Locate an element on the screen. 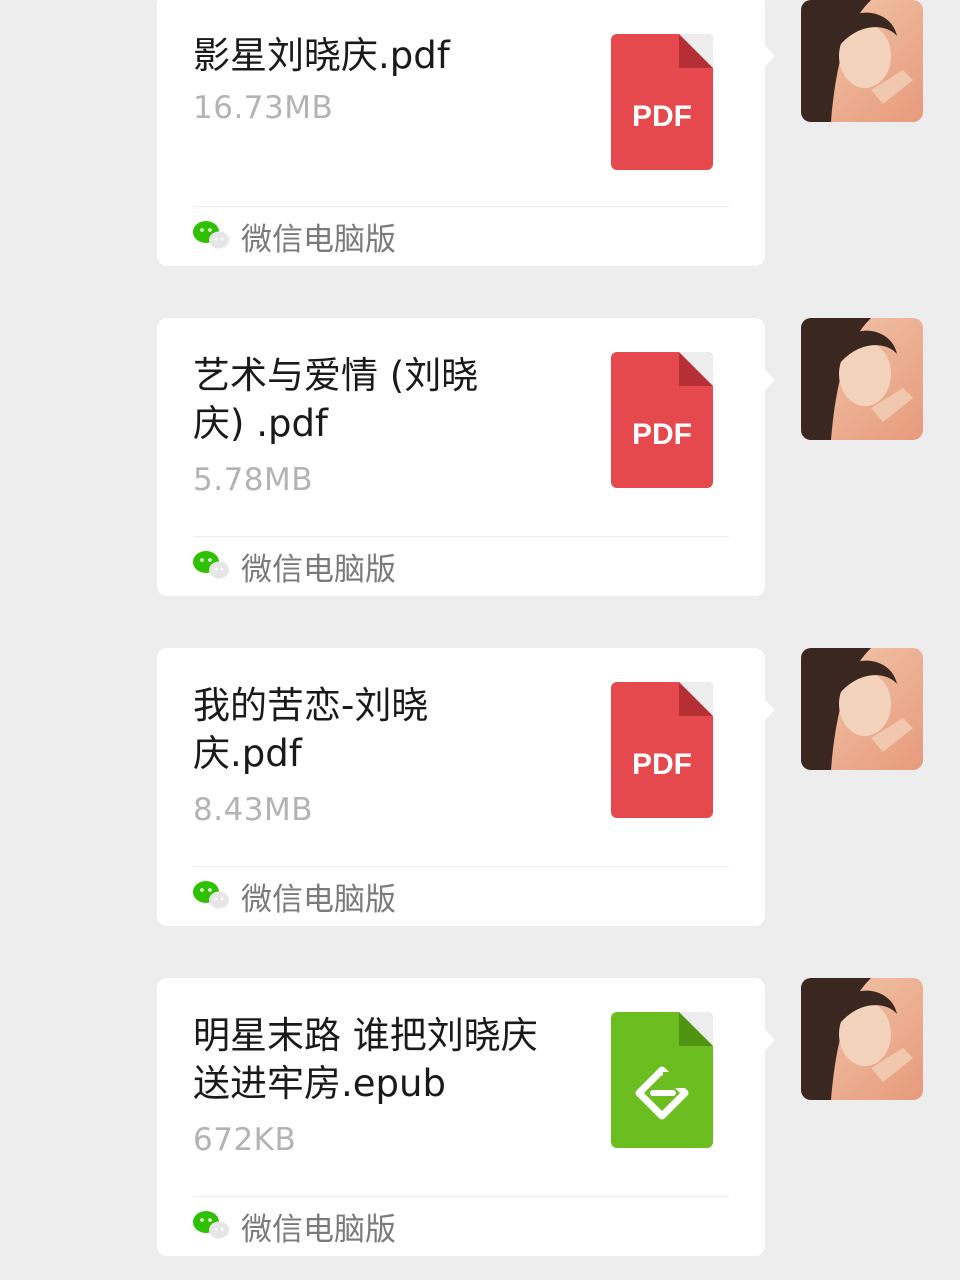 This screenshot has height=1280, width=960. file-name: 明星末路 谁把刘晓庆送进牢房.epub is located at coordinates (365, 1059).